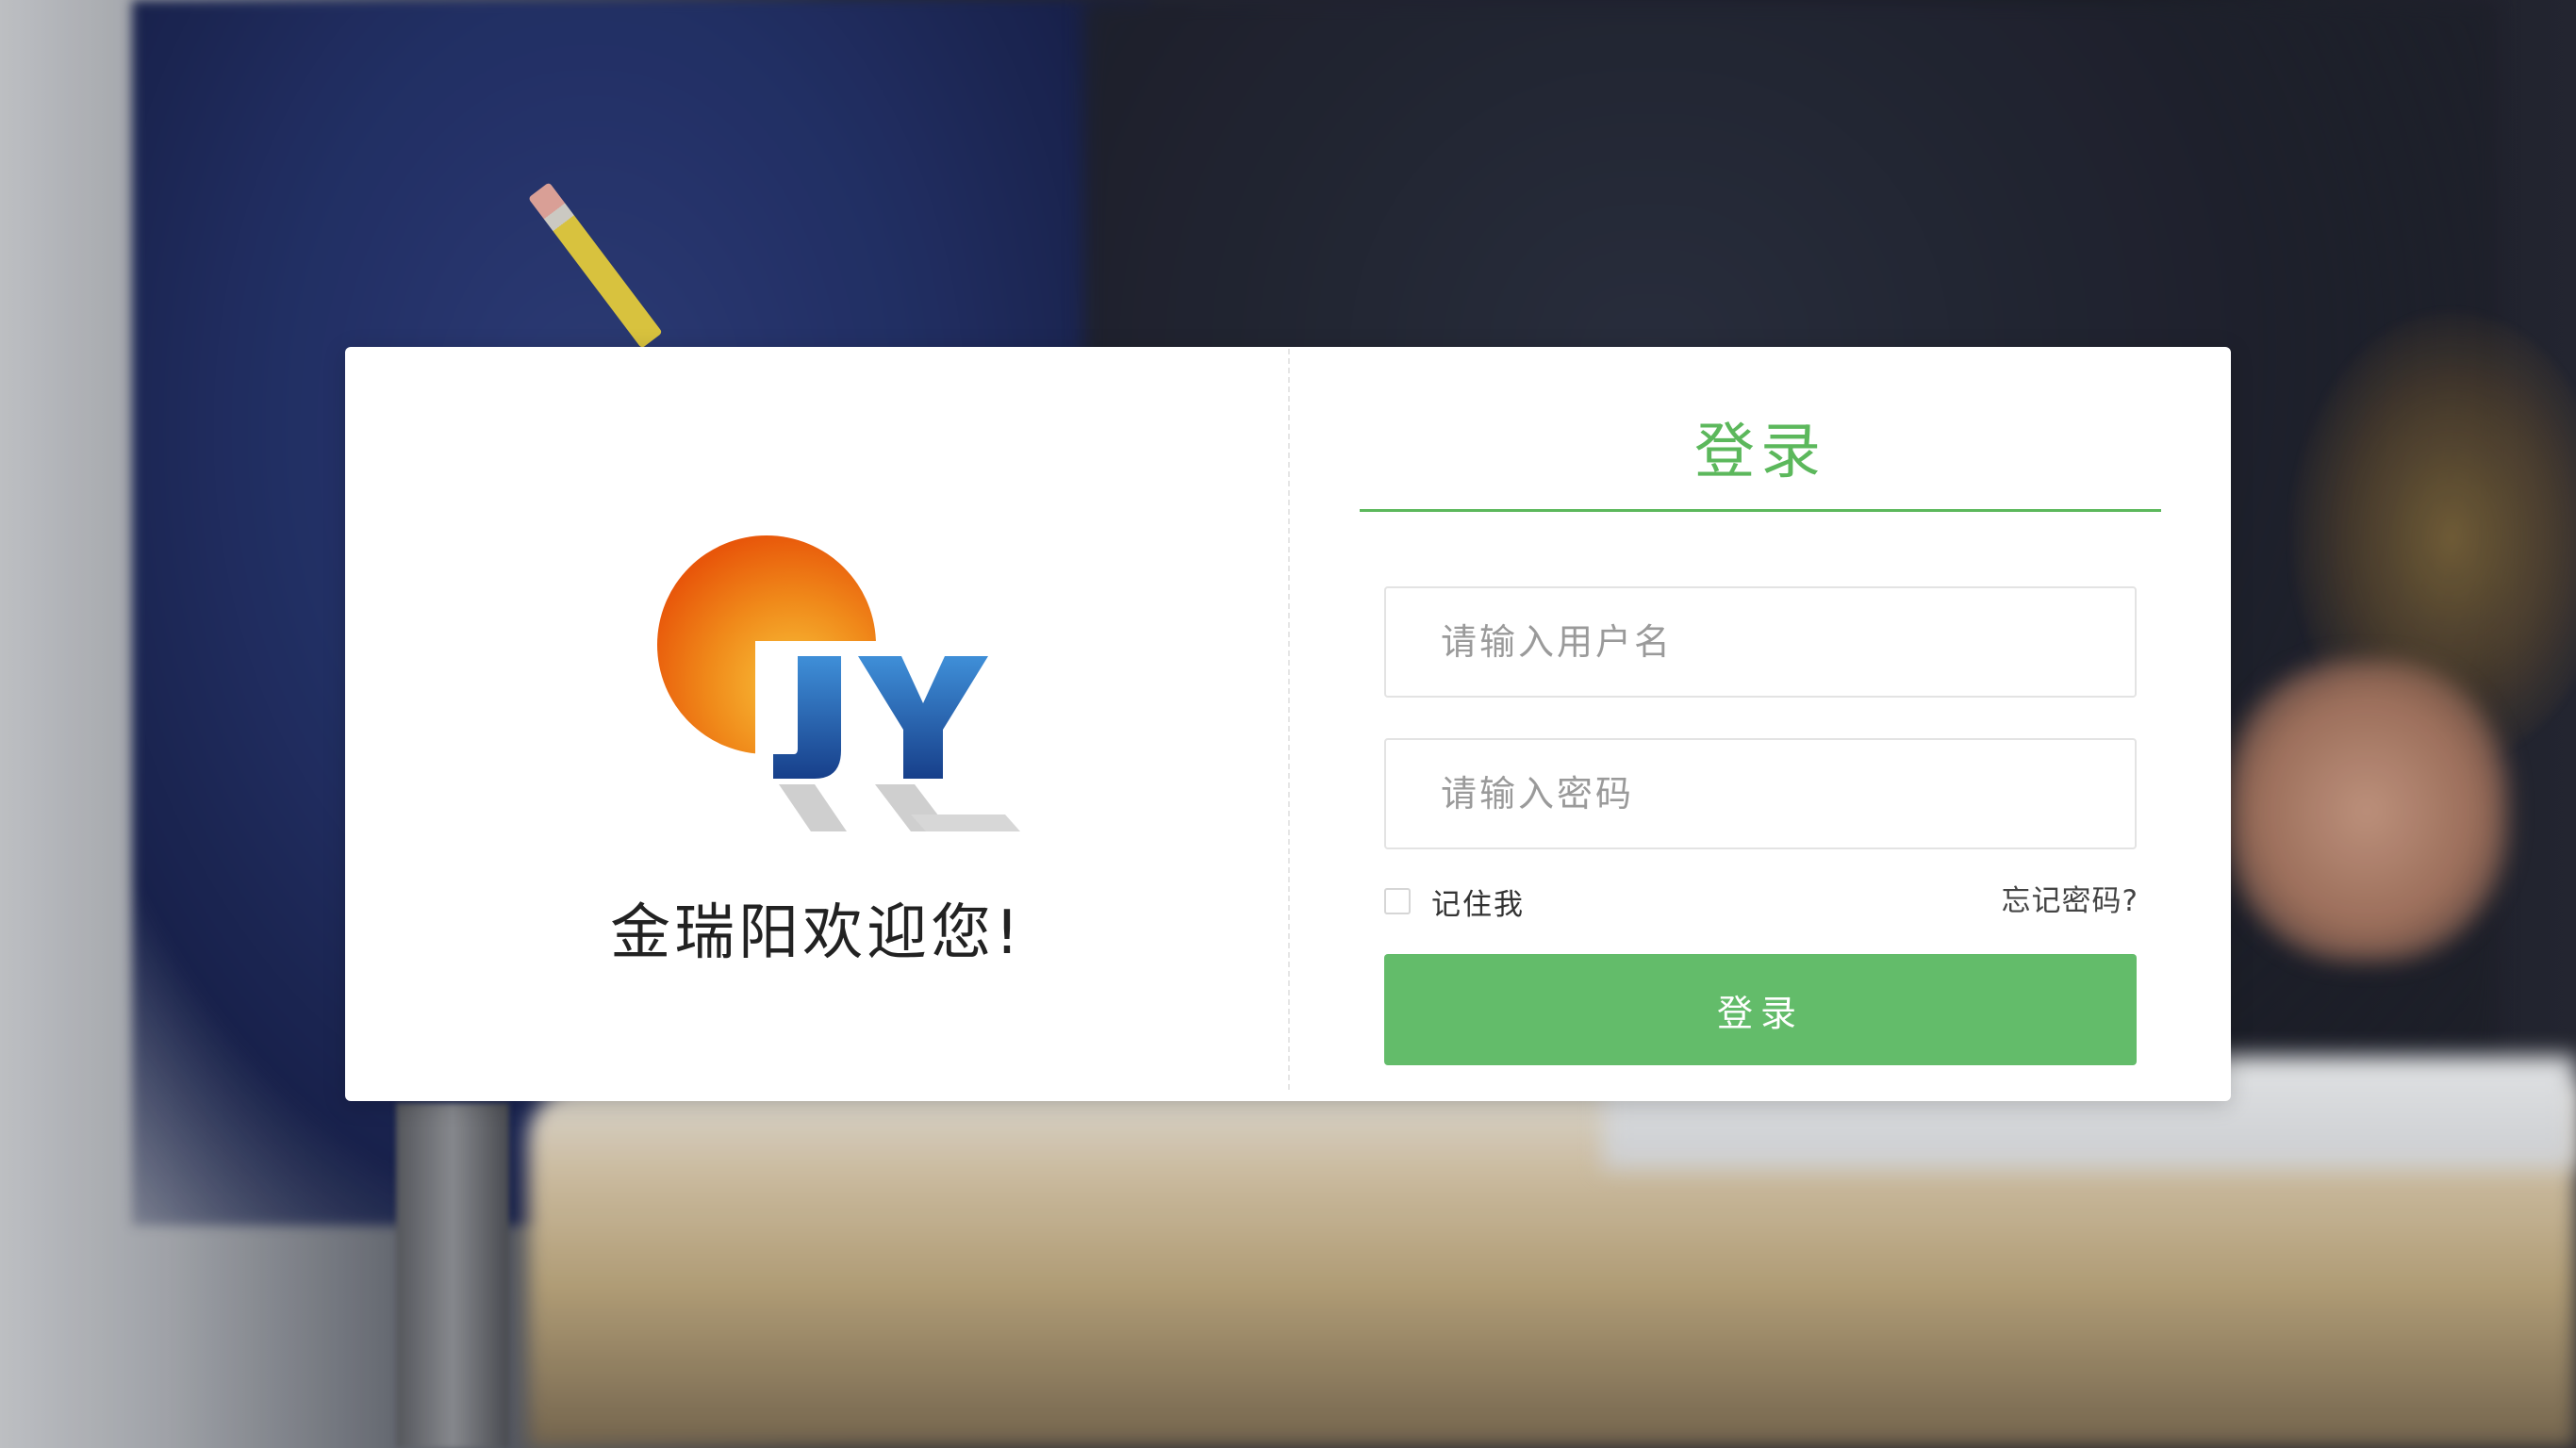 The height and width of the screenshot is (1448, 2576). What do you see at coordinates (2070, 901) in the screenshot?
I see `forgot-password-link: 忘记密码?` at bounding box center [2070, 901].